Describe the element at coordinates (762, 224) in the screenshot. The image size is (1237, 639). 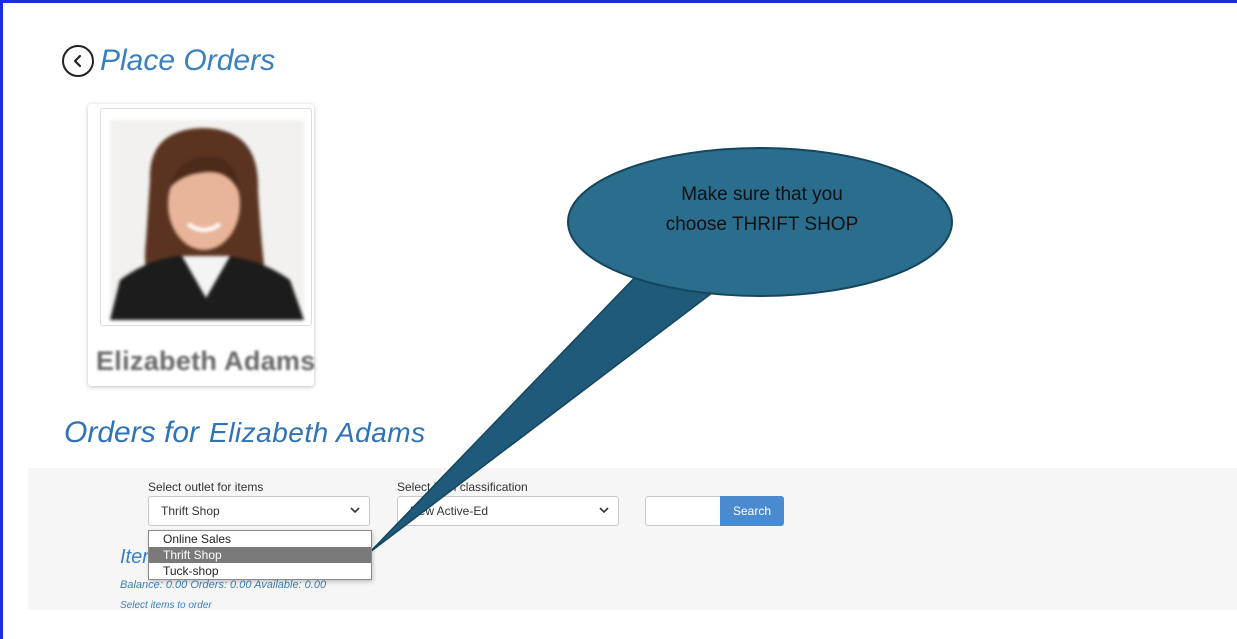
I see `callout-line-2: choose THRIFT SHOP` at that location.